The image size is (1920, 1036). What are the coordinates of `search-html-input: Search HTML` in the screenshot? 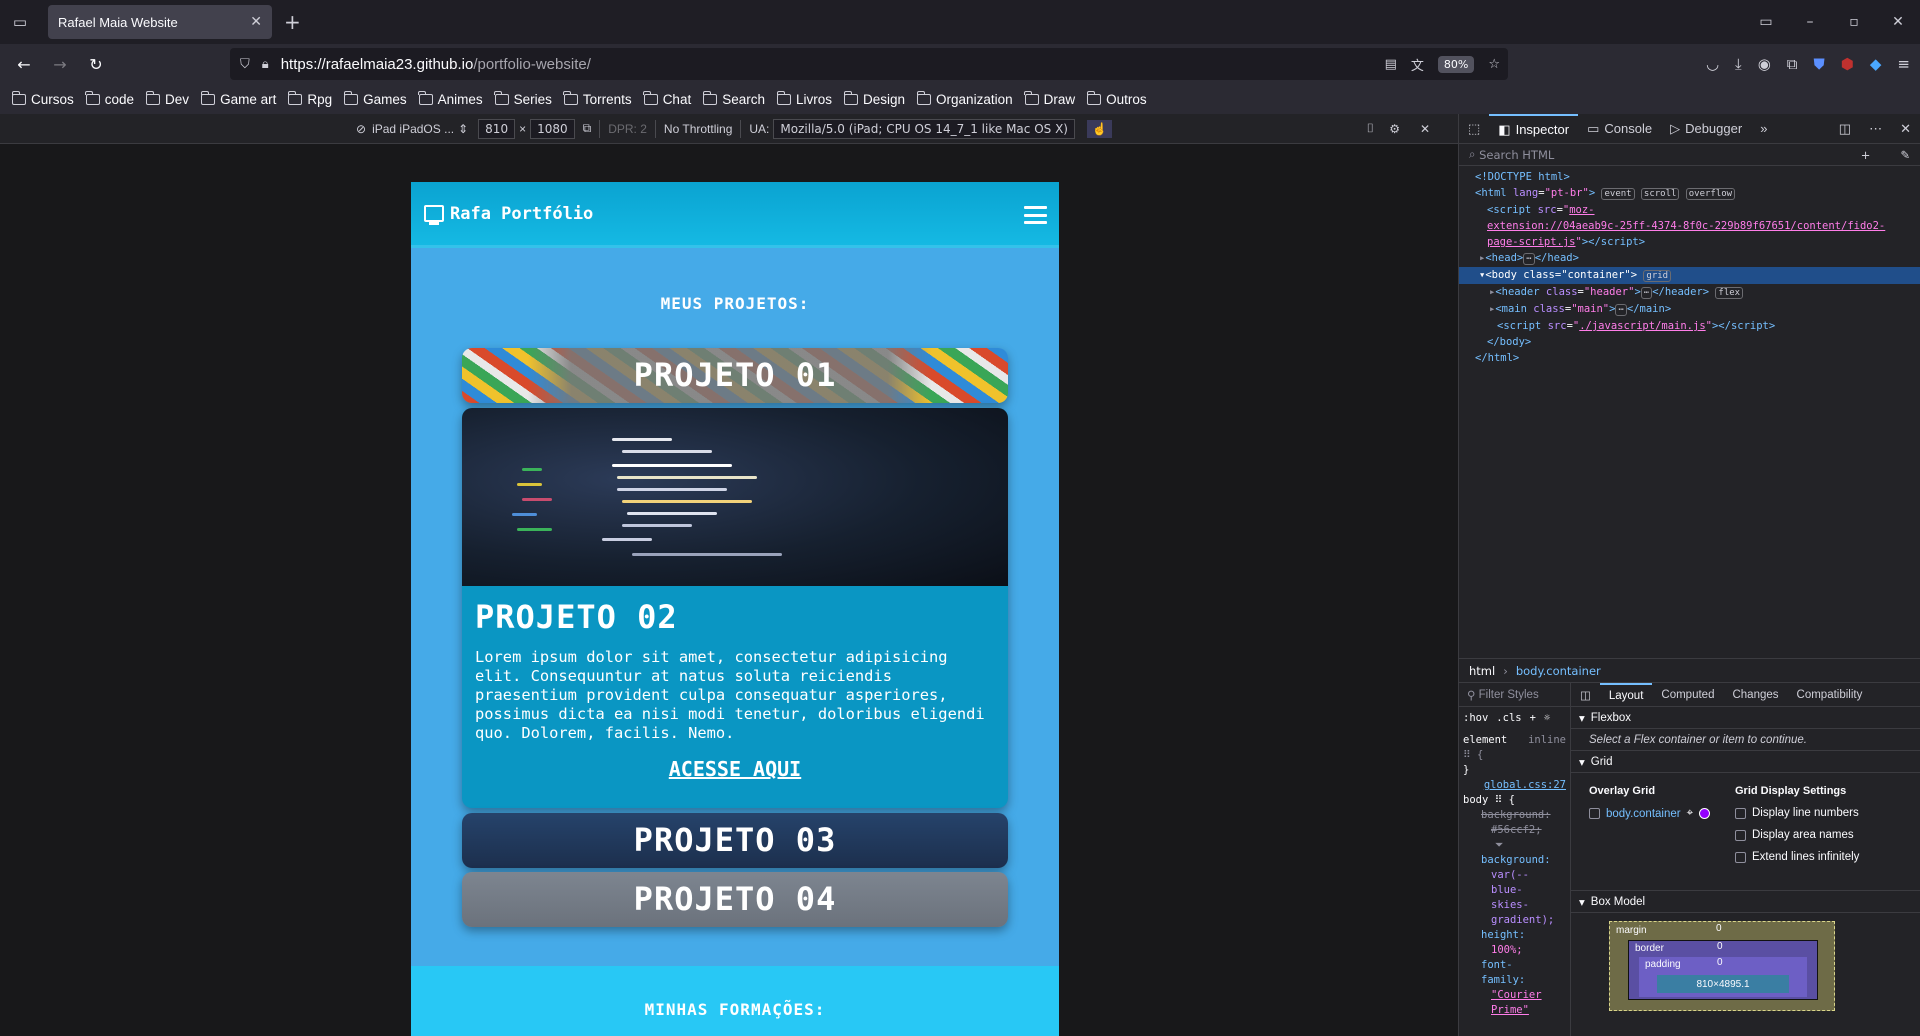 It's located at (1516, 155).